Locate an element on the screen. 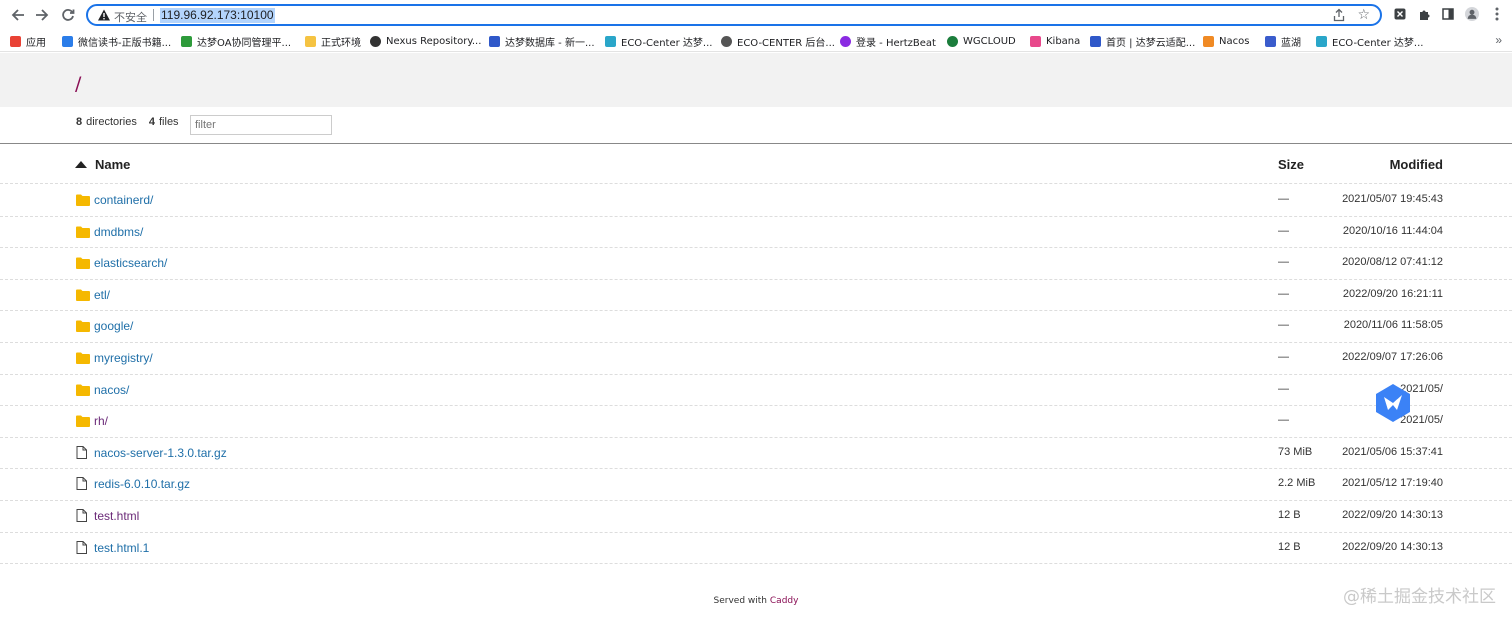 This screenshot has height=622, width=1512. modified-cell: 2020/10/16 11:44:04 is located at coordinates (1392, 230).